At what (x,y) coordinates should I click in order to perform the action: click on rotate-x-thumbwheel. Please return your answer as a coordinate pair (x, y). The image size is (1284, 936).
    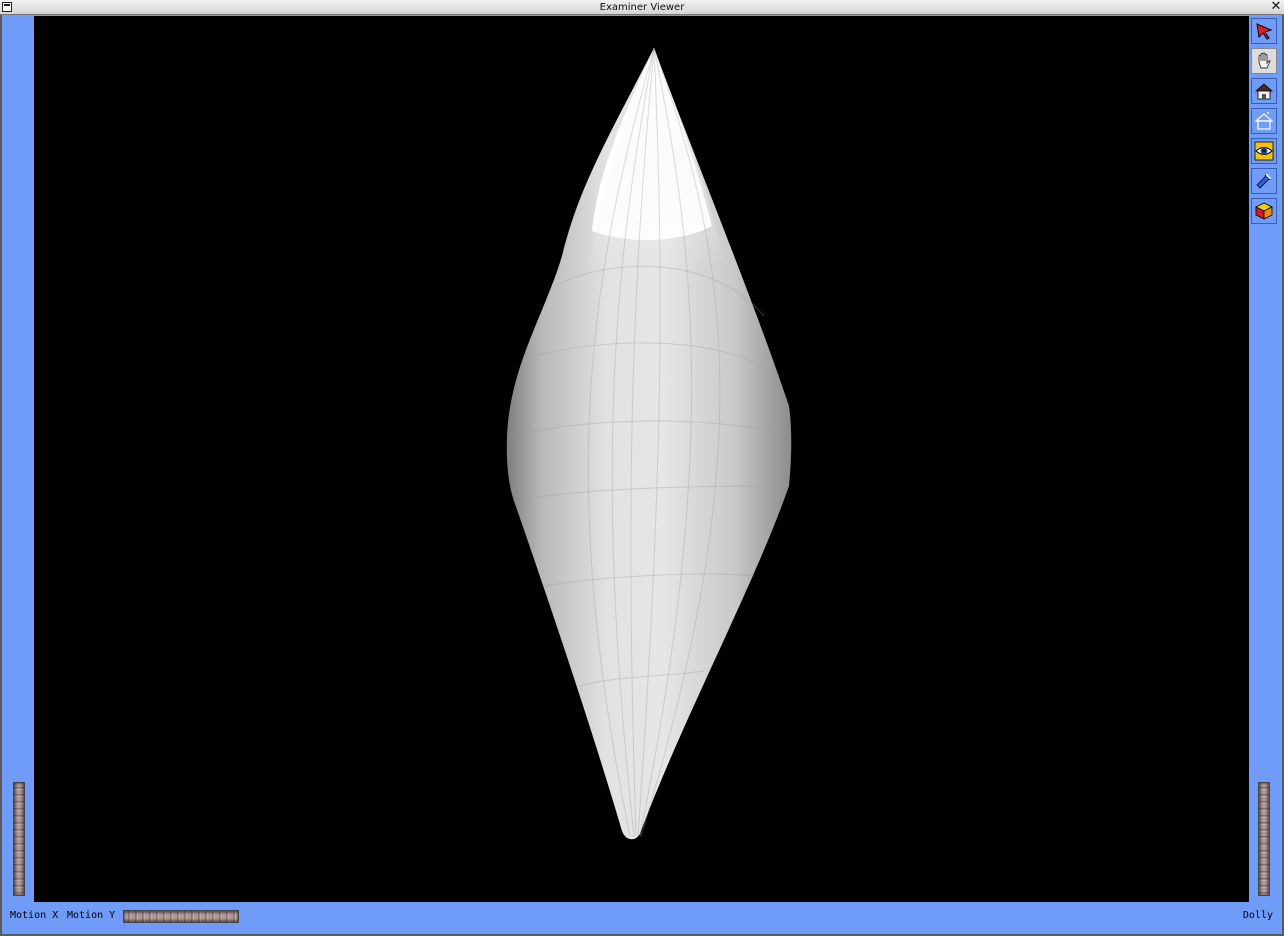
    Looking at the image, I should click on (19, 839).